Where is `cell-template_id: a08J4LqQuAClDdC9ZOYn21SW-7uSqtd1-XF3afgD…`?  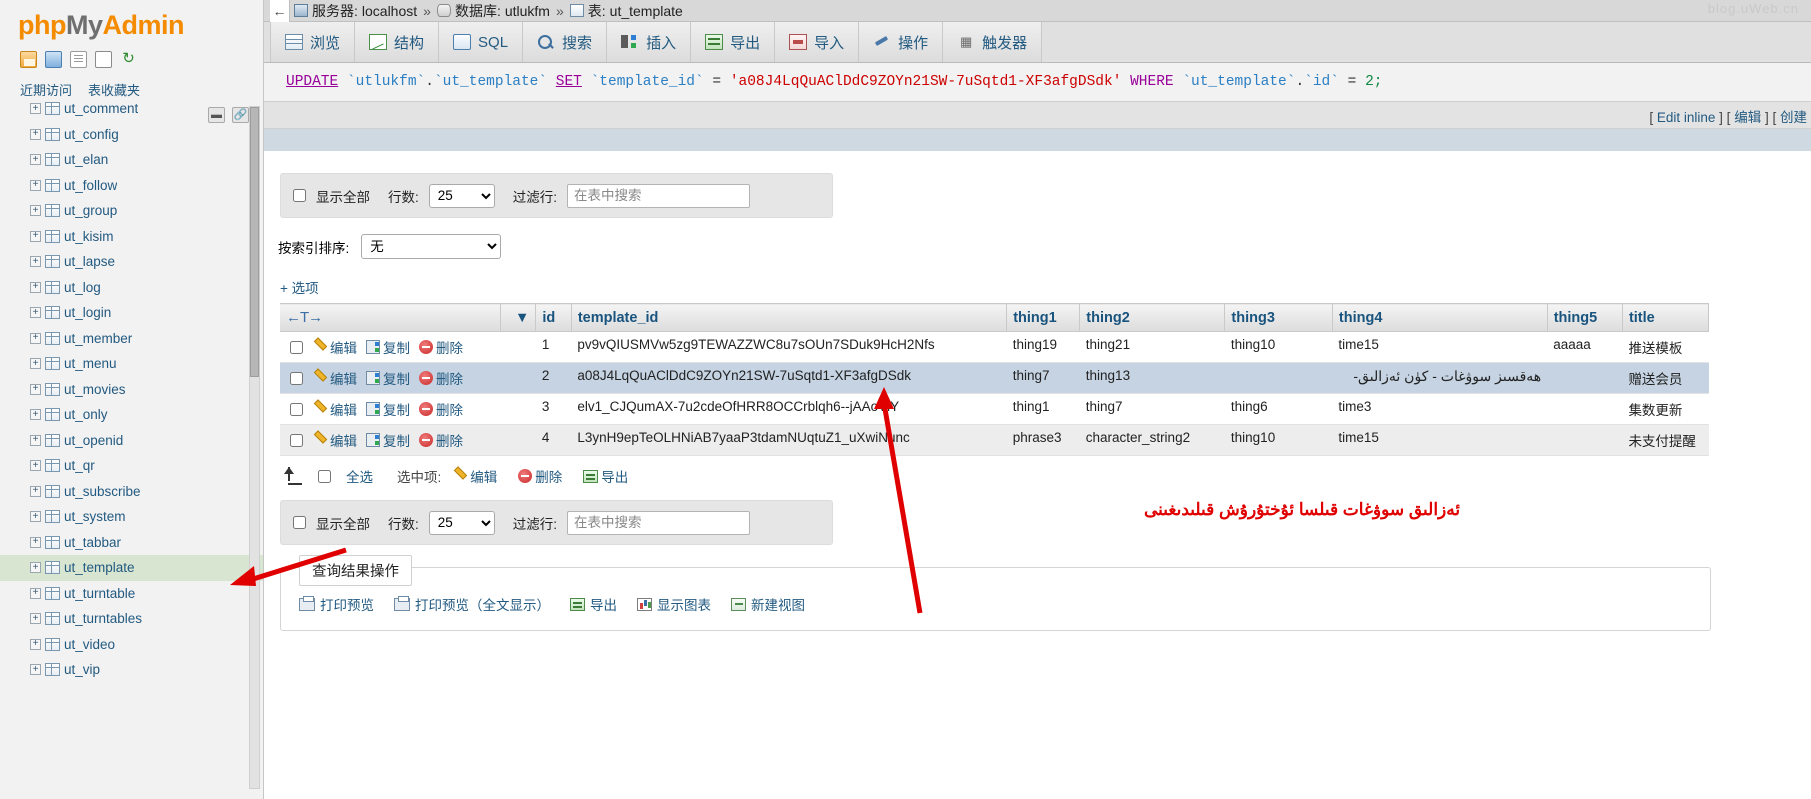
cell-template_id: a08J4LqQuAClDdC9ZOYn21SW-7uSqtd1-XF3afgD… is located at coordinates (789, 378).